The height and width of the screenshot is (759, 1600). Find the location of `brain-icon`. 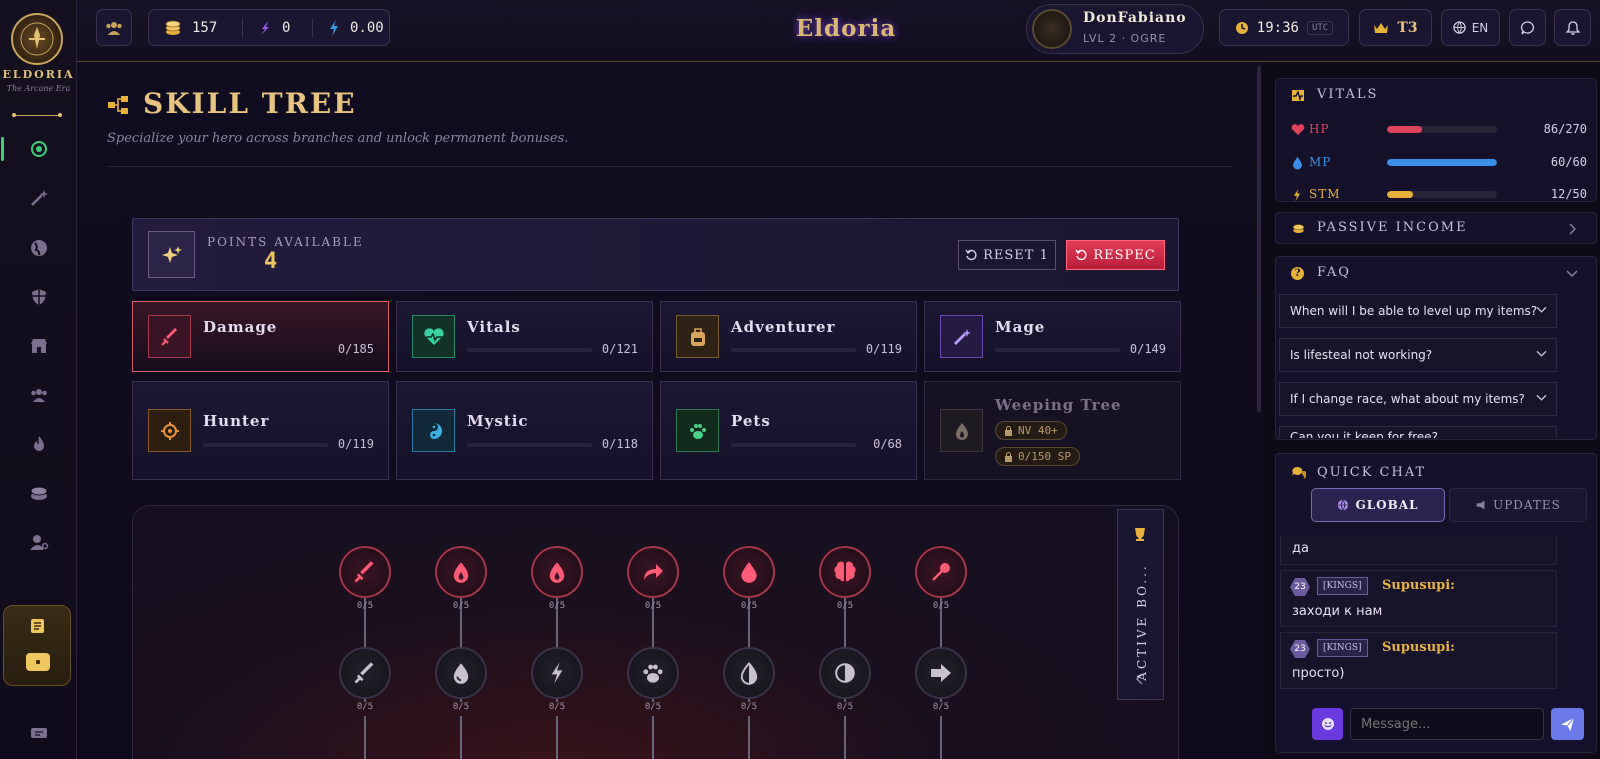

brain-icon is located at coordinates (845, 572).